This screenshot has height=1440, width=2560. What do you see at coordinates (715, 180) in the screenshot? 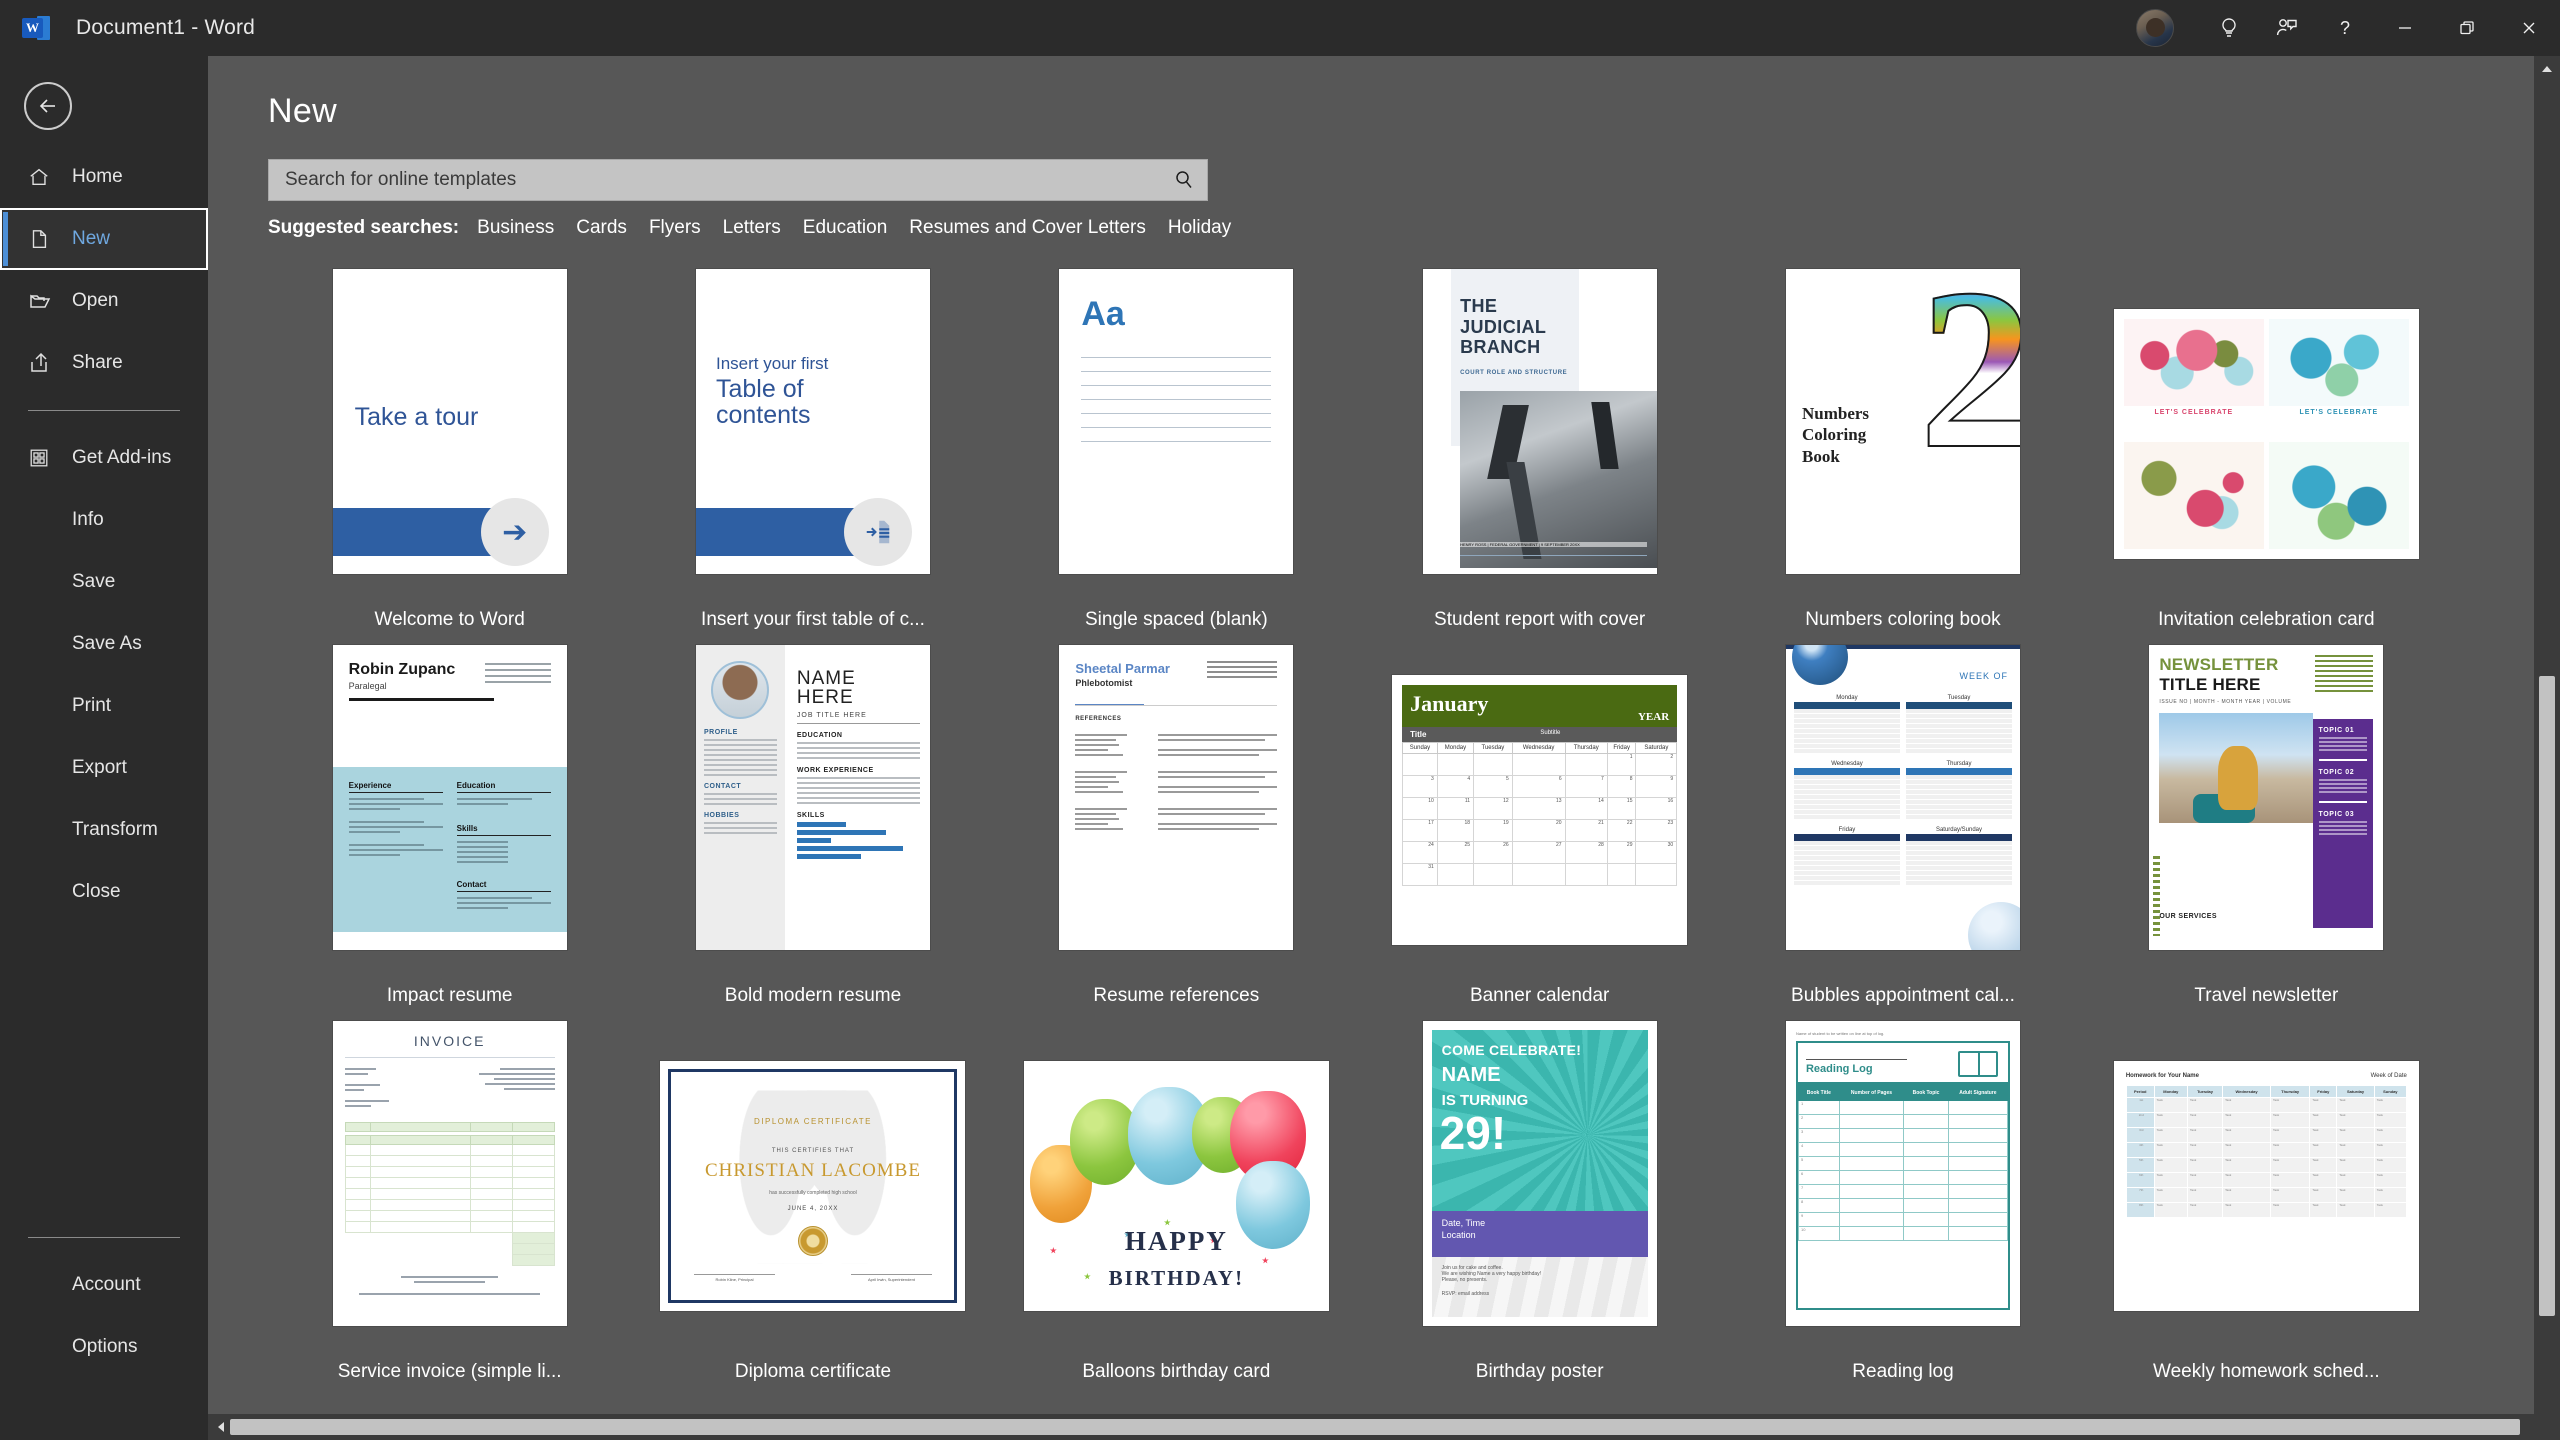
I see `search-input` at bounding box center [715, 180].